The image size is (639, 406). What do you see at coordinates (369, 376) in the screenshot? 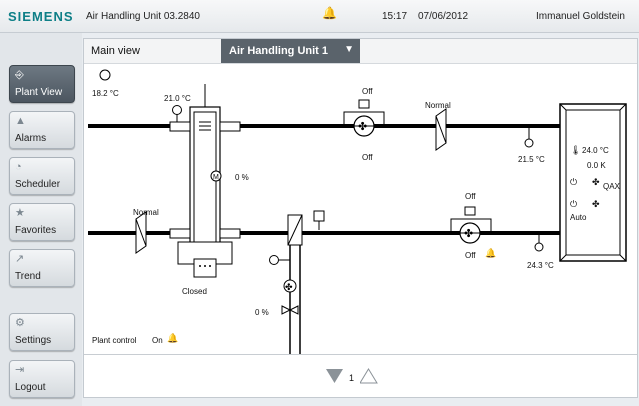
I see `page-up-arrow-icon` at bounding box center [369, 376].